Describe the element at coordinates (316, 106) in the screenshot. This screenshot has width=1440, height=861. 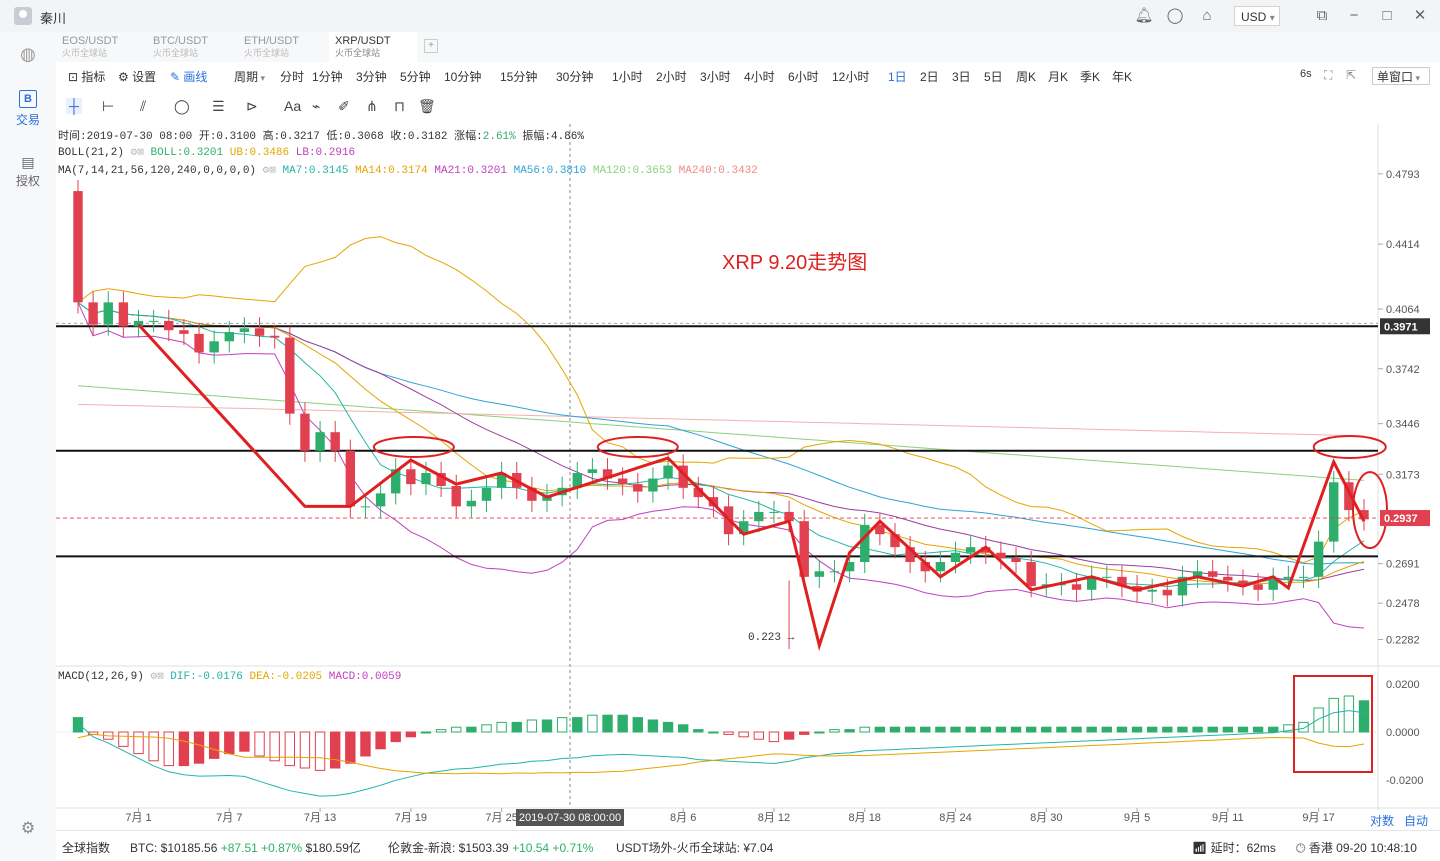
I see `ruler-tool-icon: ⌁` at that location.